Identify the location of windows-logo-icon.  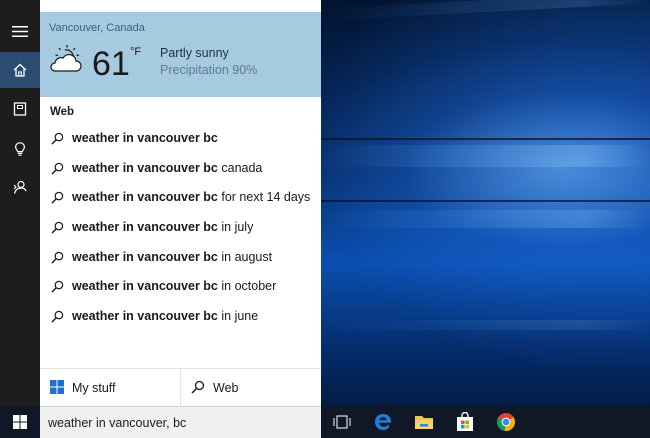
(57, 387).